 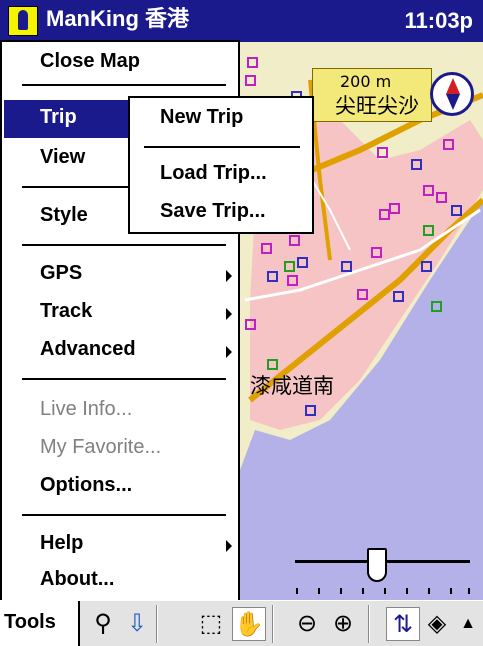 What do you see at coordinates (223, 119) in the screenshot?
I see `menu-item-new-trip: New Trip` at bounding box center [223, 119].